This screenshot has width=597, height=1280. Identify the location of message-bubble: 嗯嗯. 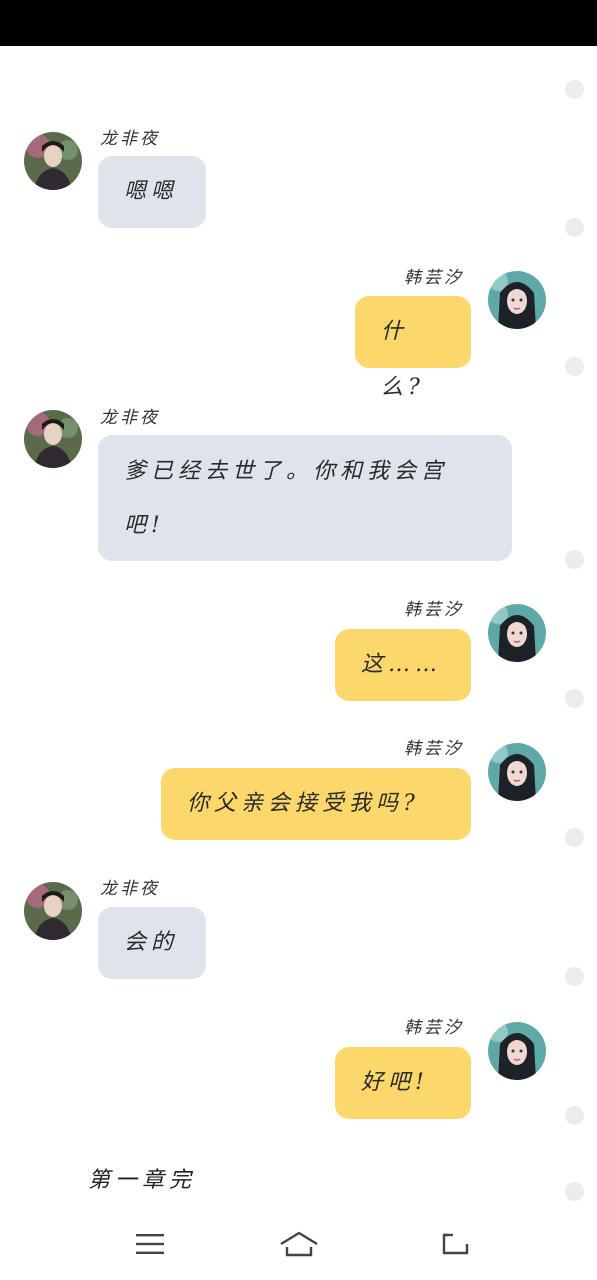
(152, 192).